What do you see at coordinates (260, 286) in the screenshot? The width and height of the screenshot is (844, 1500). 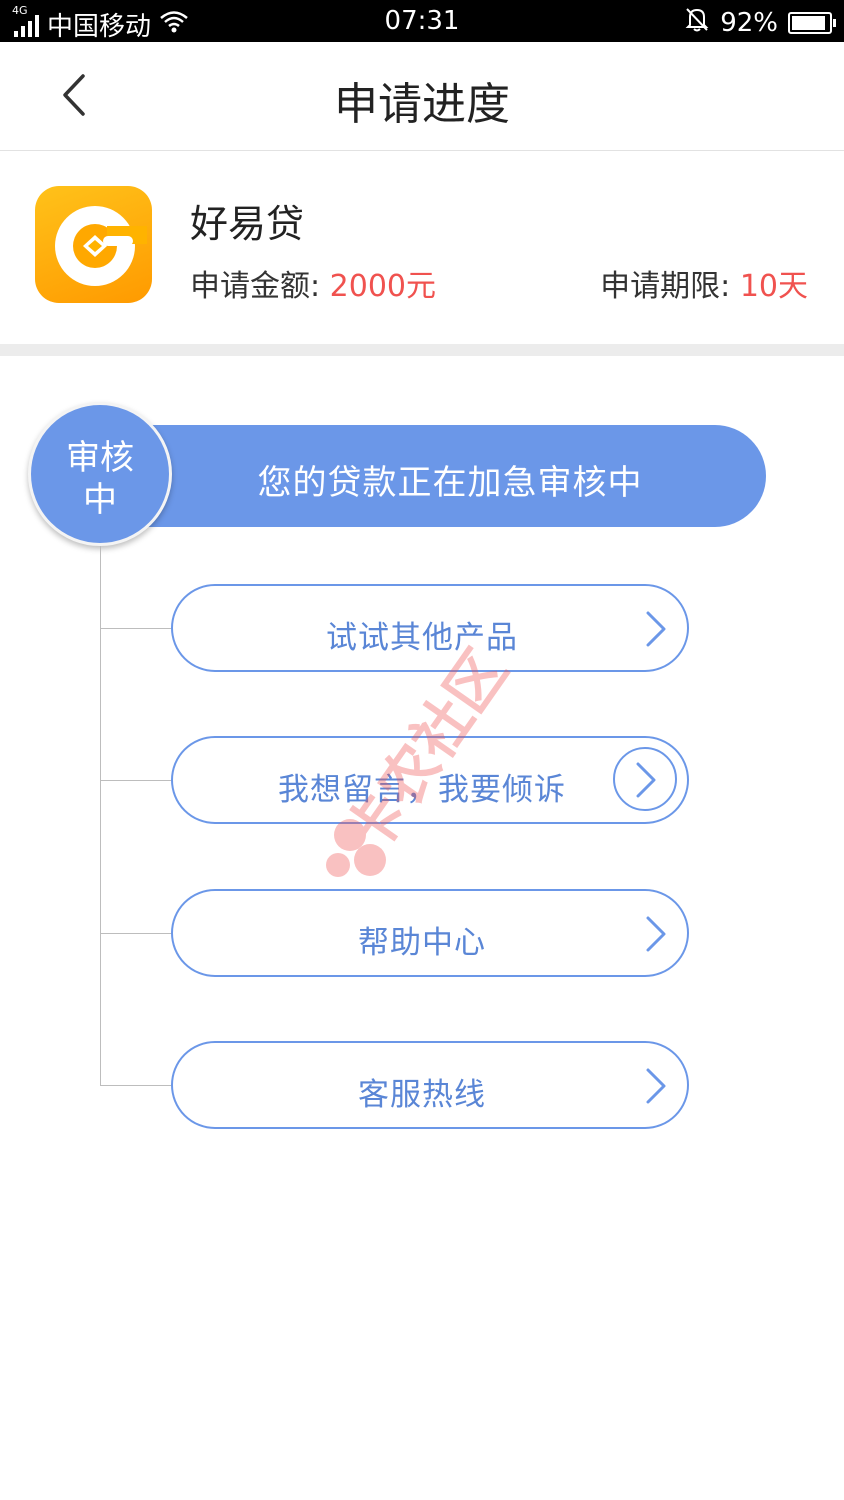 I see `amount-label: 申请金额:` at bounding box center [260, 286].